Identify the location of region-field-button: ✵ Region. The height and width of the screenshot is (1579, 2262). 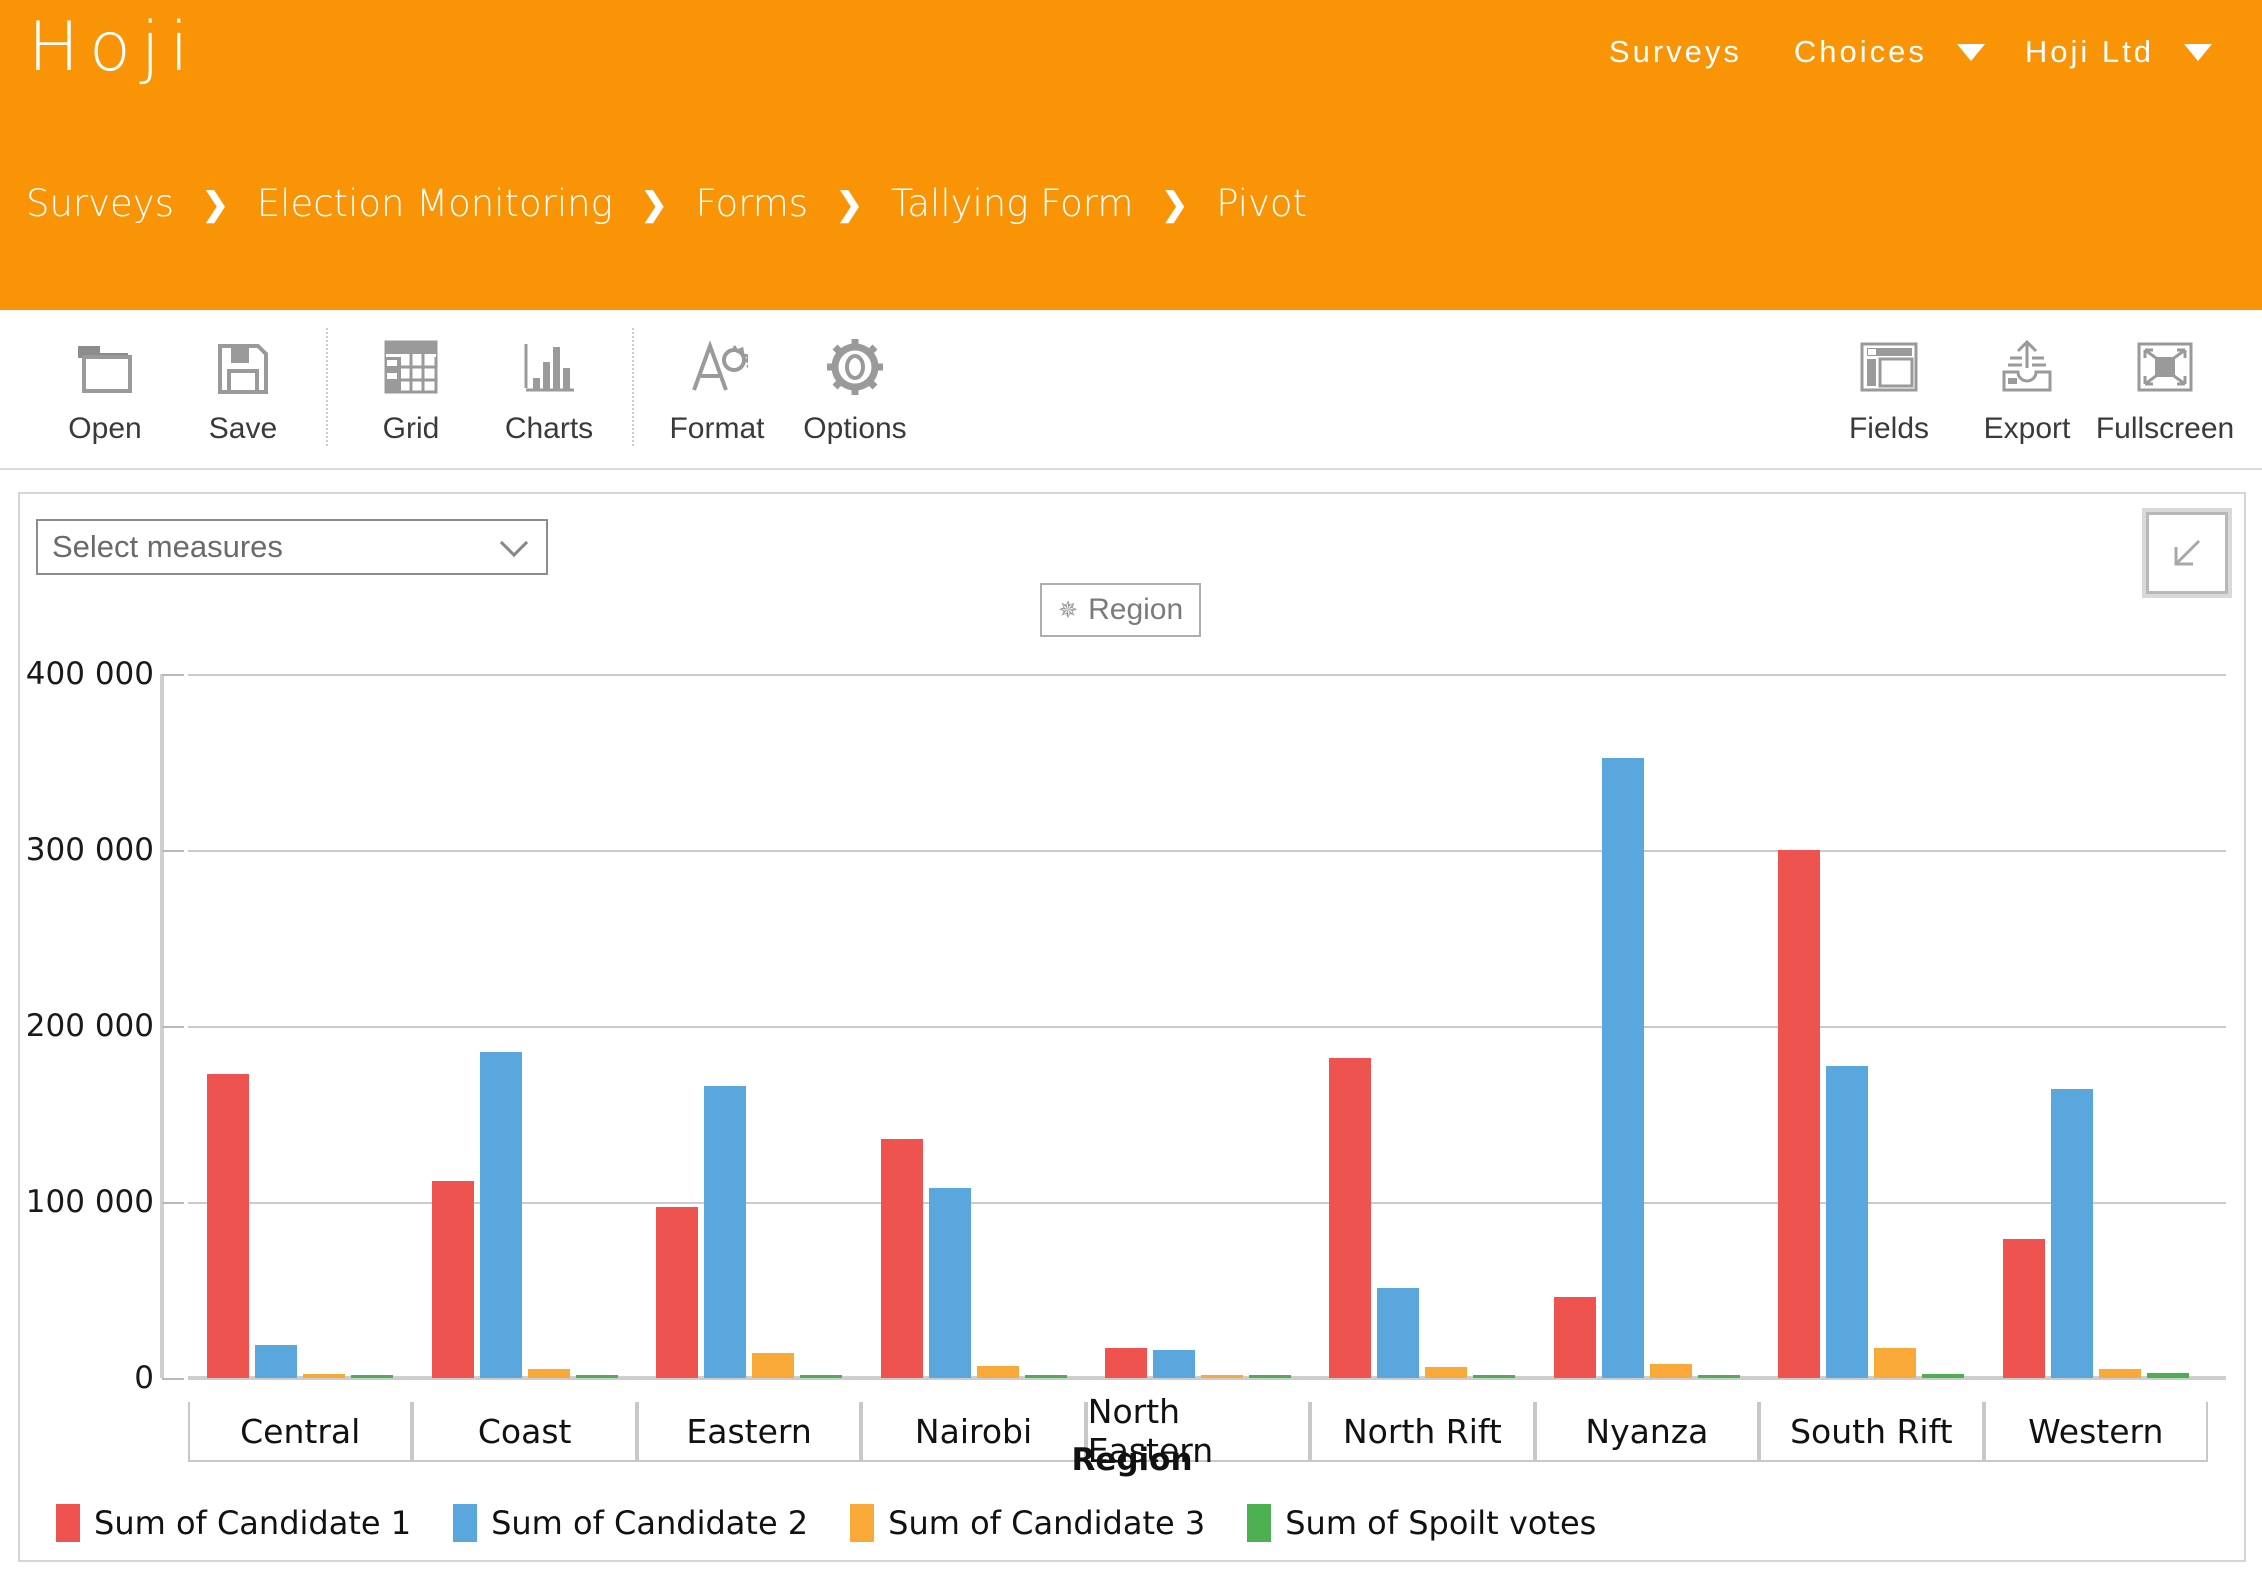
(1121, 610).